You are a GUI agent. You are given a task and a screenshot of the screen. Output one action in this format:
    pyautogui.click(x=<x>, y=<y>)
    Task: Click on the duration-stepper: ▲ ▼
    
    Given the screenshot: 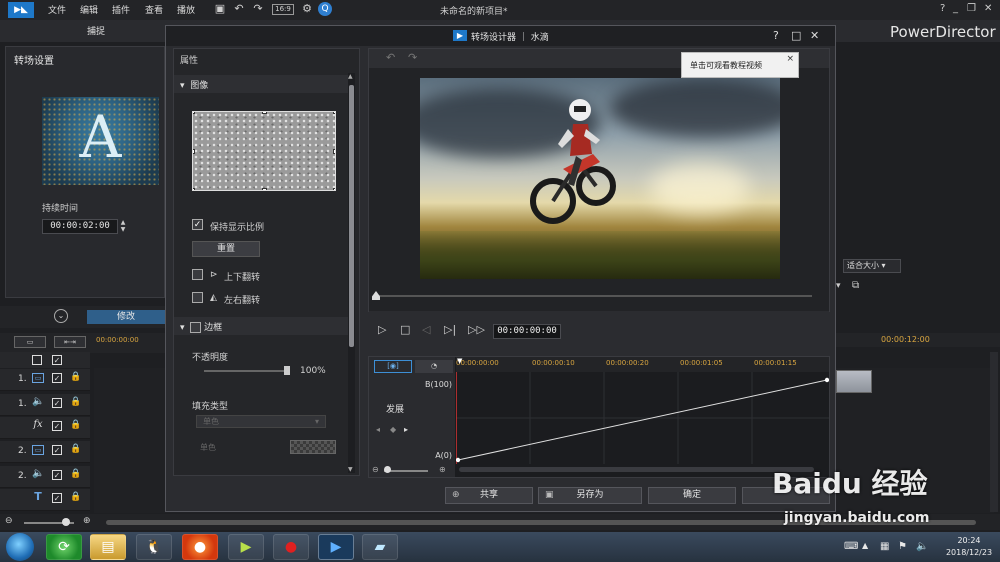 What is the action you would take?
    pyautogui.click(x=123, y=226)
    